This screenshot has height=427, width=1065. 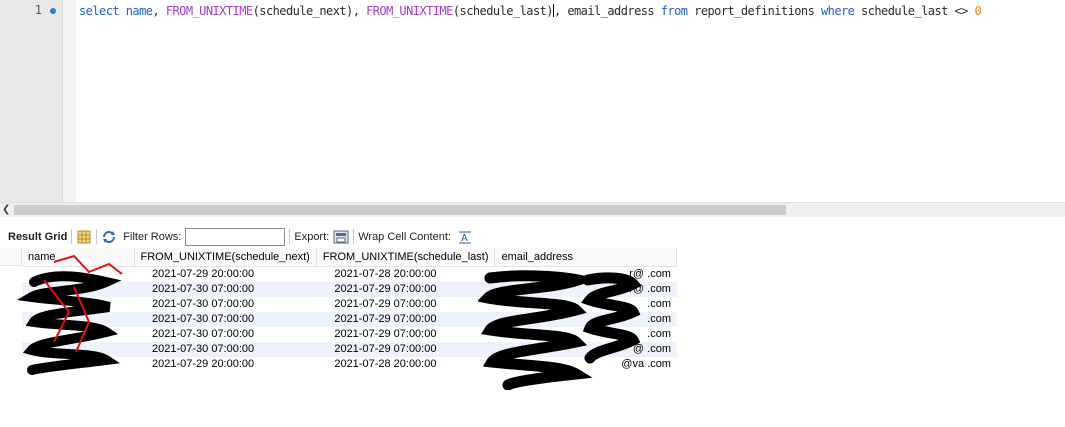 I want to click on grid-view-icon, so click(x=84, y=237).